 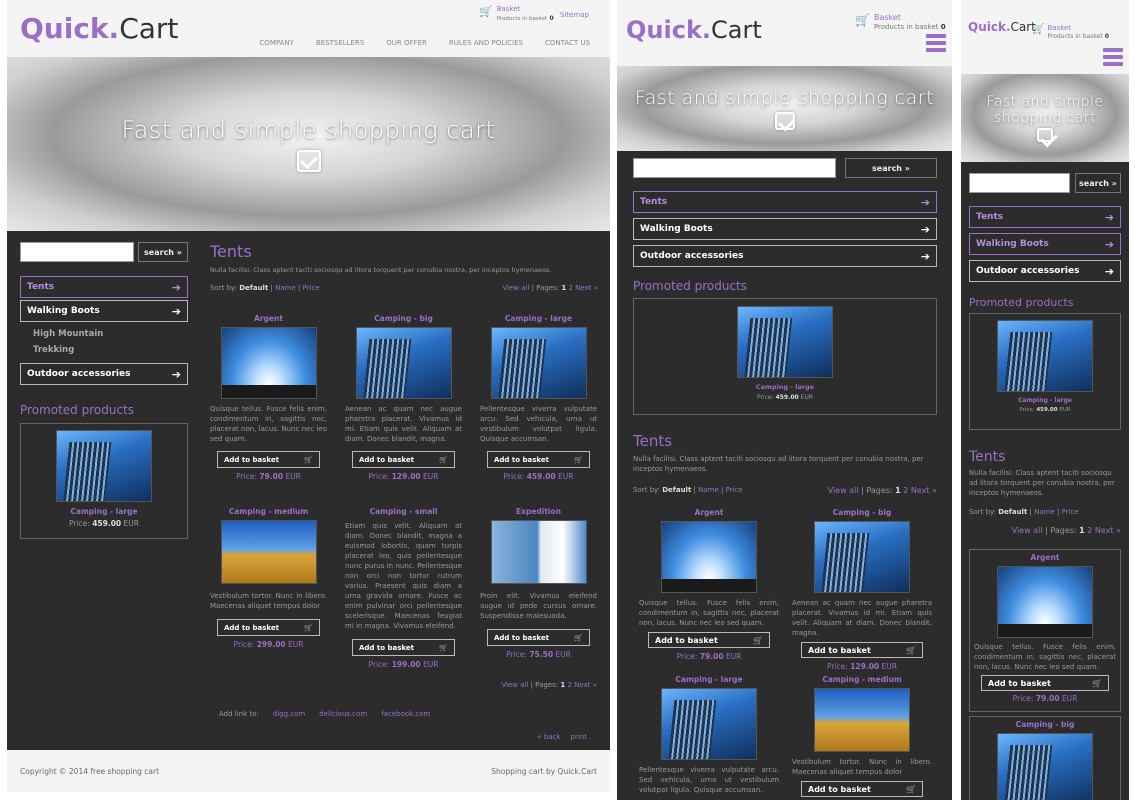 What do you see at coordinates (406, 43) in the screenshot?
I see `nav-our-offer: OUR OFFER` at bounding box center [406, 43].